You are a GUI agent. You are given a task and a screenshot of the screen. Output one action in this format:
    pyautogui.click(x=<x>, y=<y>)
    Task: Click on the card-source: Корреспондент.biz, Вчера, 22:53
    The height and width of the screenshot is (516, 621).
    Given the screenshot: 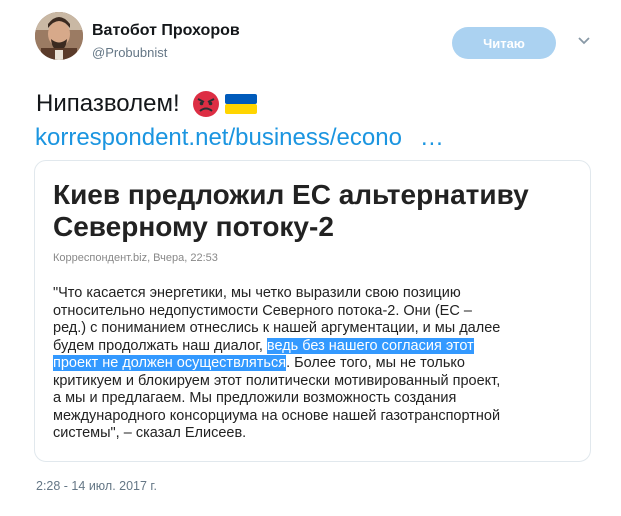 What is the action you would take?
    pyautogui.click(x=135, y=258)
    